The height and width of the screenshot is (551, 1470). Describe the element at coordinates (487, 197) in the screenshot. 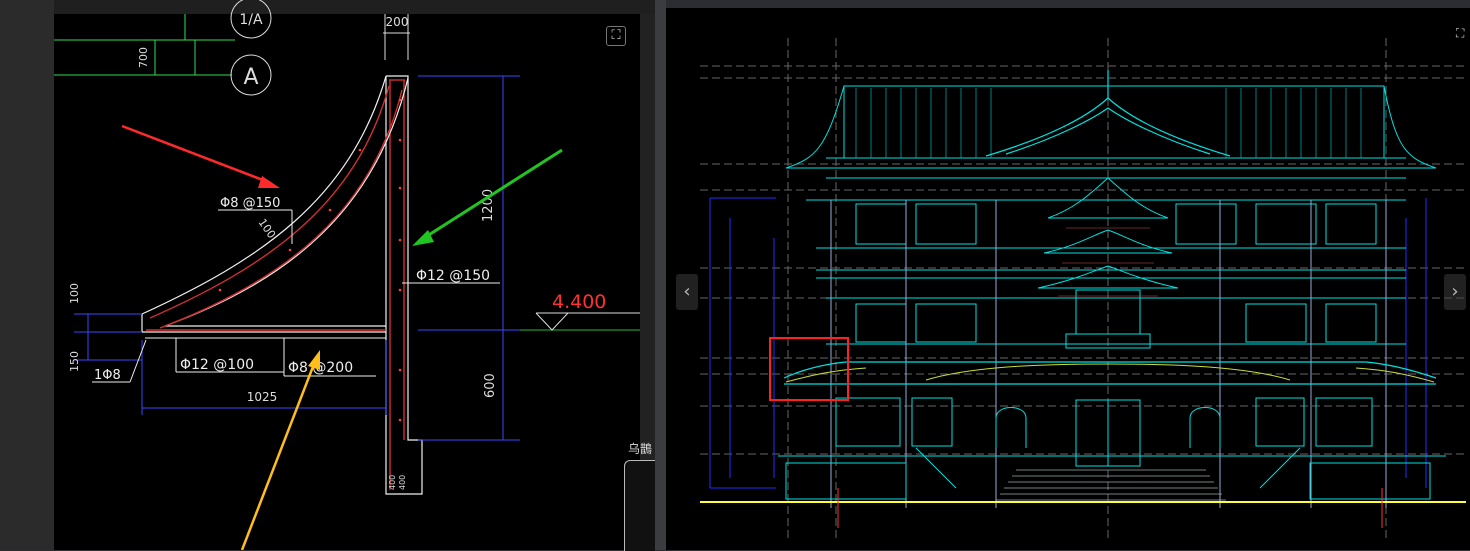

I see `green-arrow` at that location.